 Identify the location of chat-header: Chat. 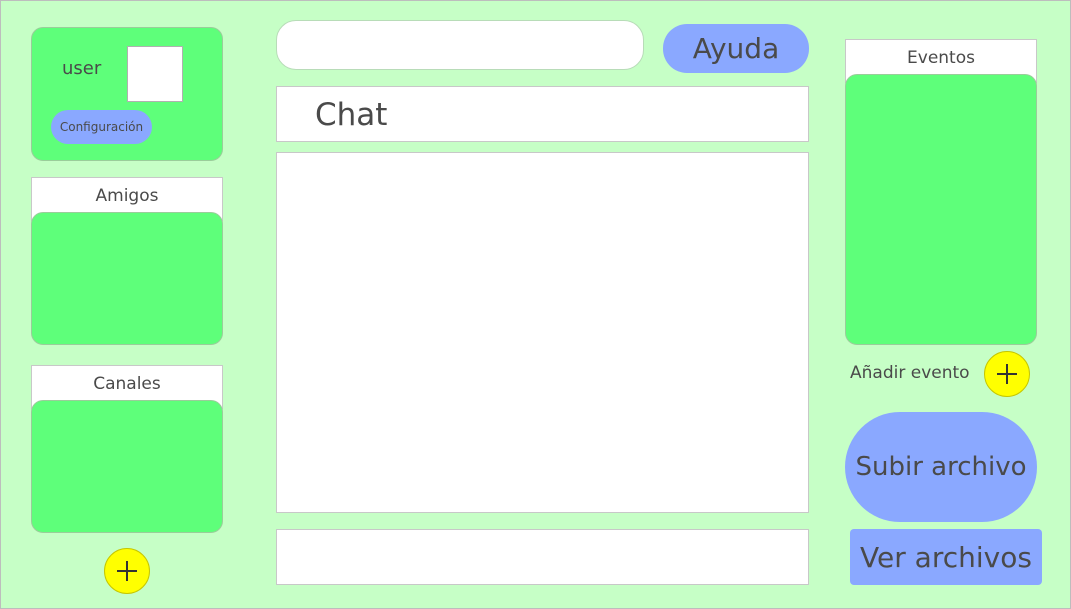
(542, 114).